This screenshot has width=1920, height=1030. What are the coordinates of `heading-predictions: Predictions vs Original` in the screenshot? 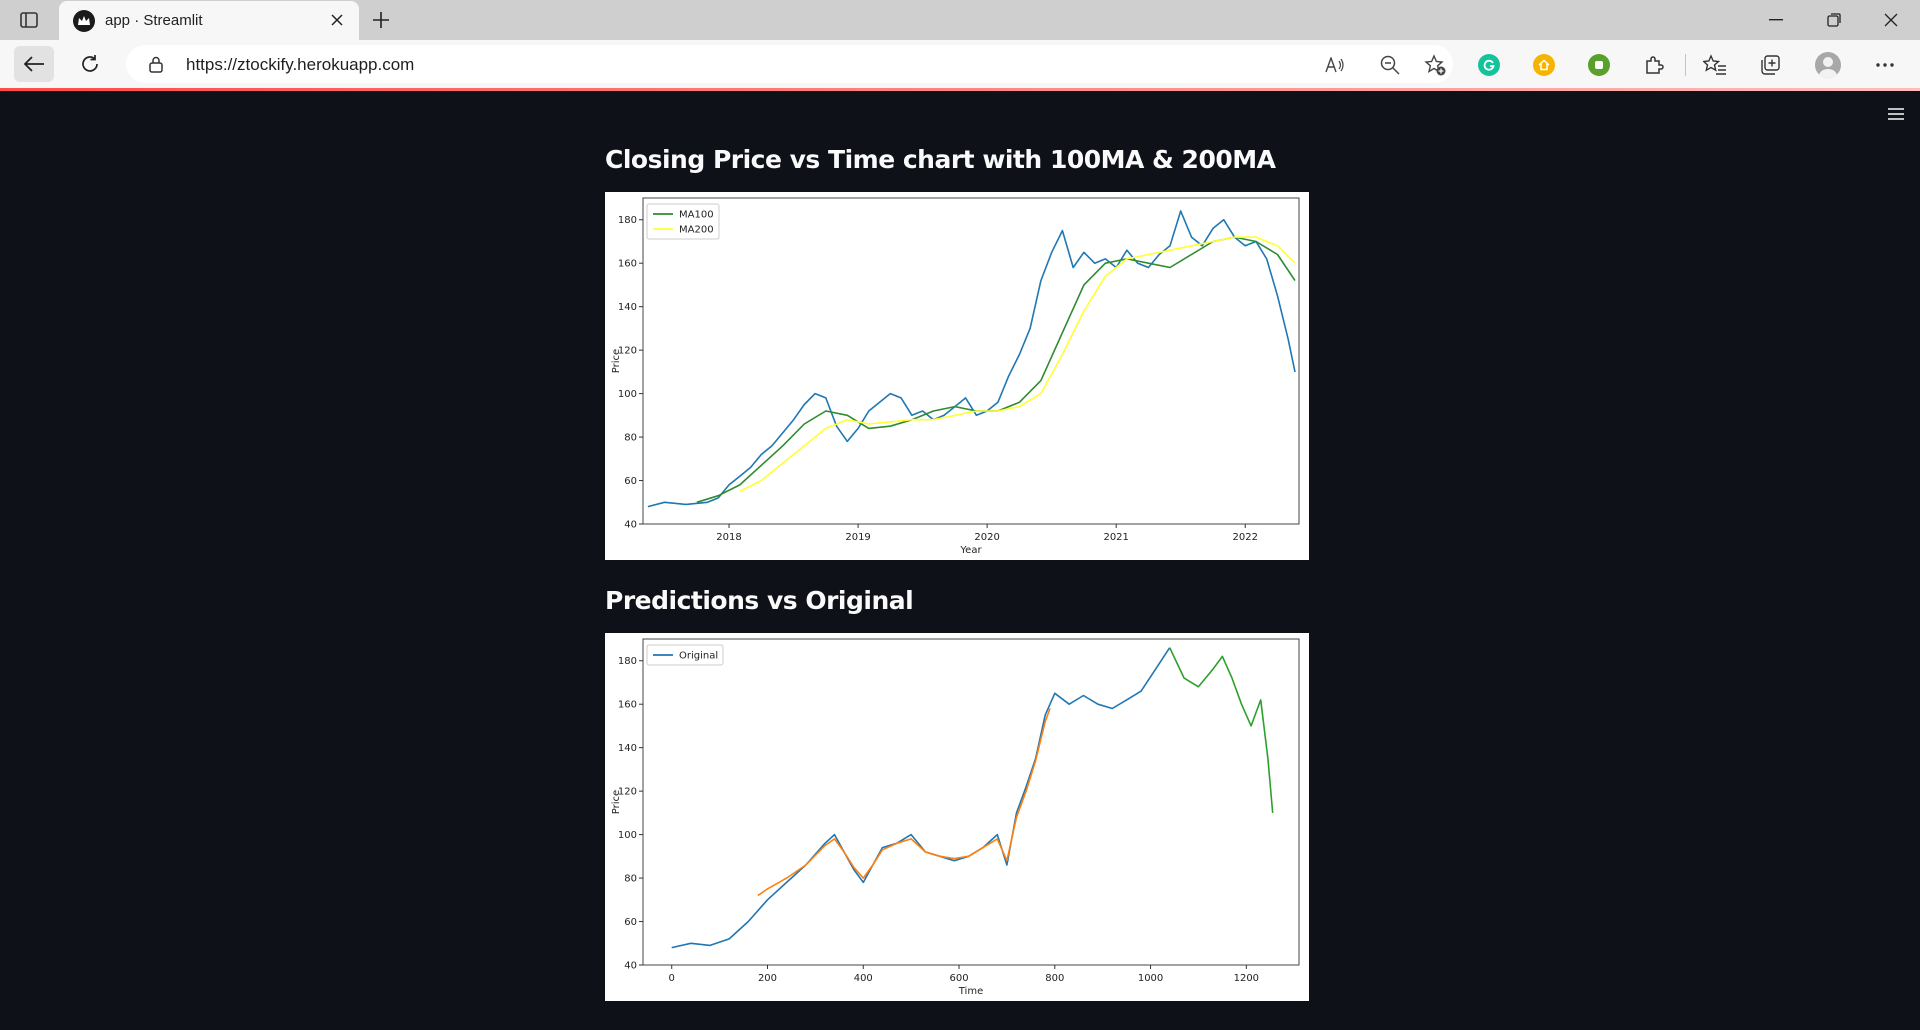 It's located at (759, 600).